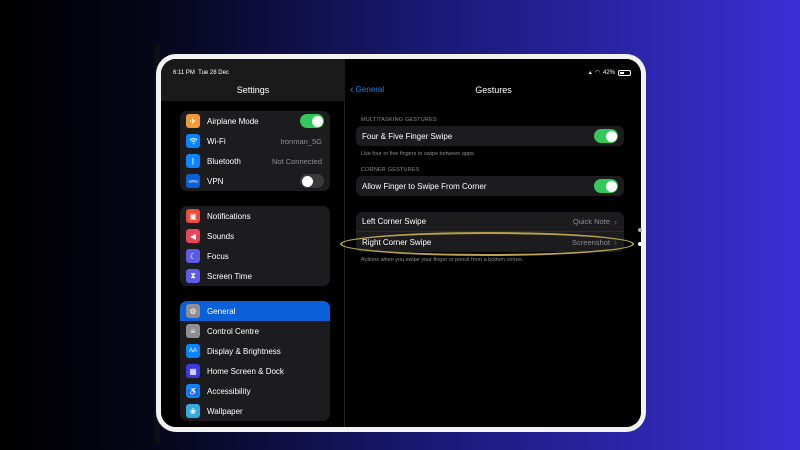  I want to click on sidebar-item-focus: ☾ Focus, so click(255, 256).